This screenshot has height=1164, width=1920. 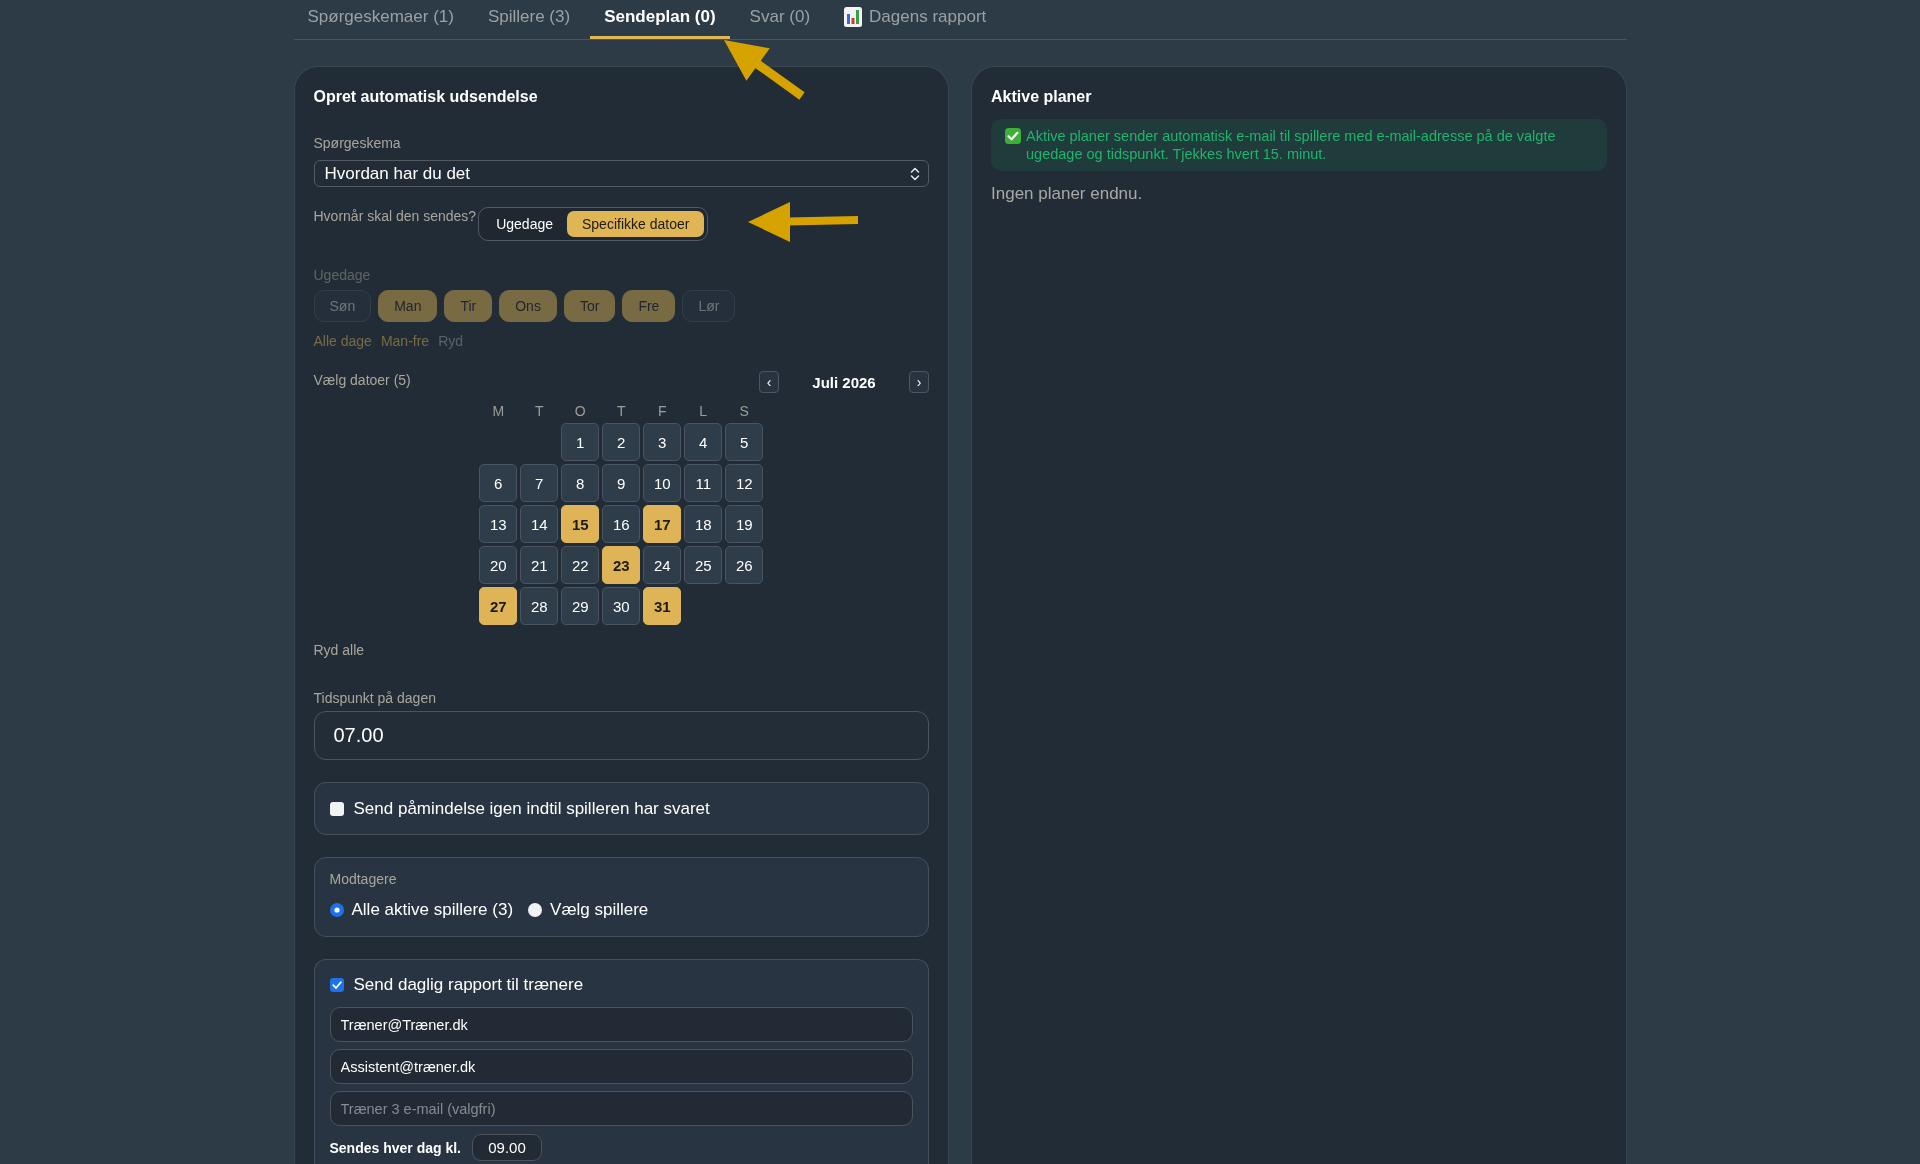 I want to click on tab: Spillere (3), so click(x=529, y=19).